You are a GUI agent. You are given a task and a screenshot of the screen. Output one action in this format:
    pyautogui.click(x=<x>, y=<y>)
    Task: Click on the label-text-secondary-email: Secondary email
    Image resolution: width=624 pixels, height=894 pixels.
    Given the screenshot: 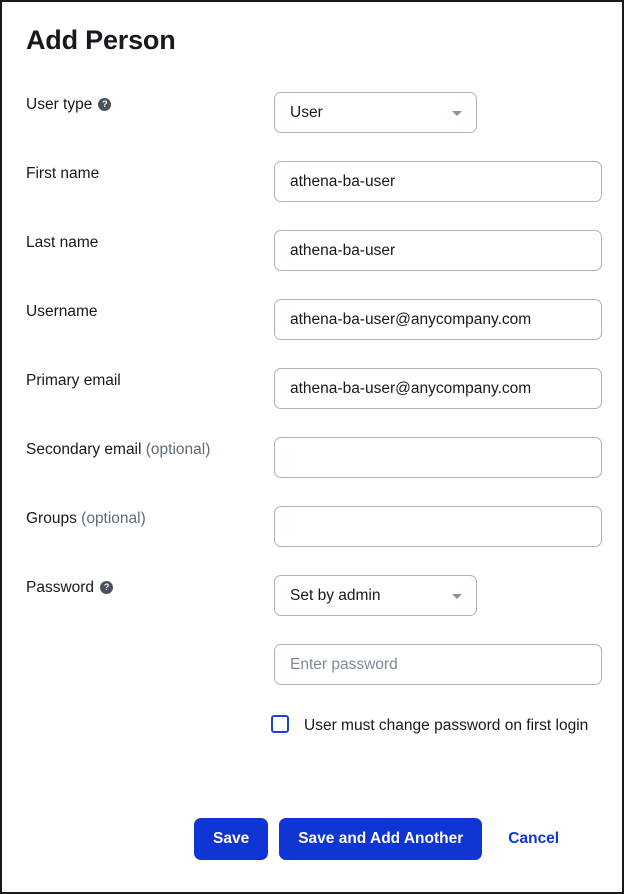 What is the action you would take?
    pyautogui.click(x=84, y=449)
    